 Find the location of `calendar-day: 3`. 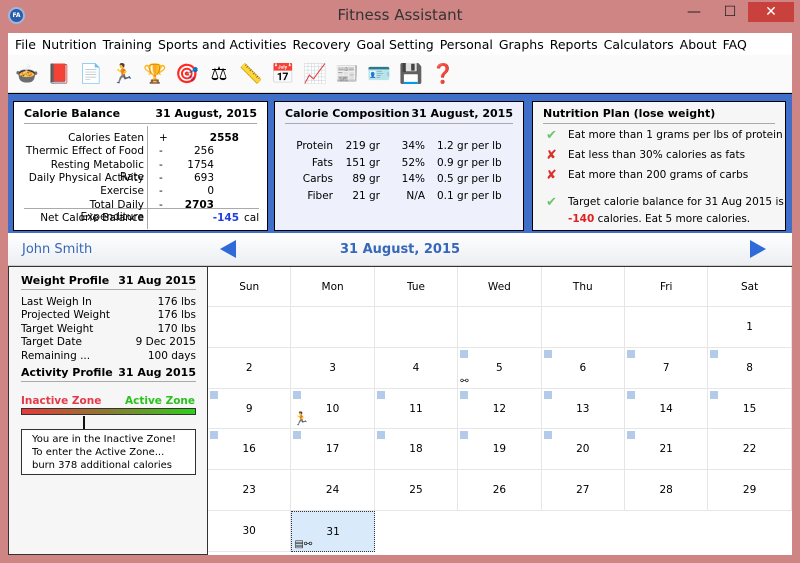

calendar-day: 3 is located at coordinates (333, 368).